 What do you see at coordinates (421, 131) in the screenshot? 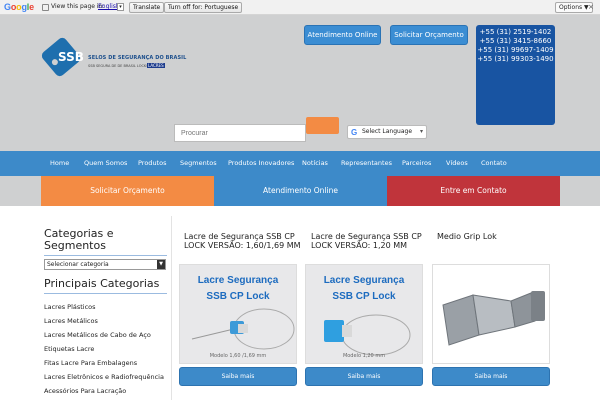
I see `chevron-down-icon: ▾` at bounding box center [421, 131].